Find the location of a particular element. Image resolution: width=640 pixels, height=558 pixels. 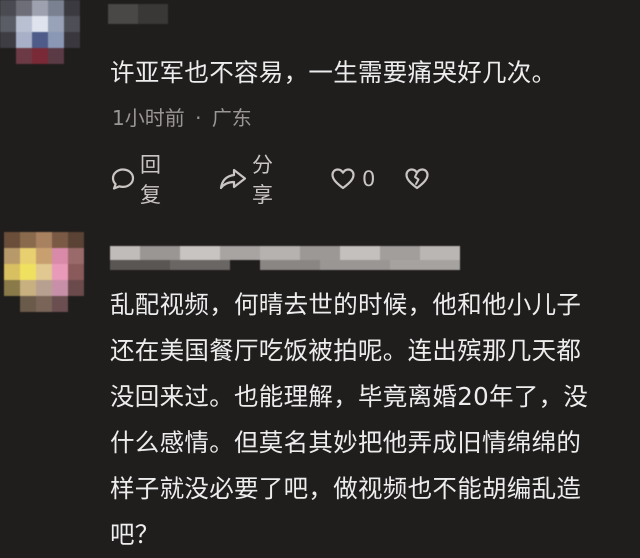

comment-line: 样子就没必要了吧，做视频也不能胡编乱造 is located at coordinates (346, 488).